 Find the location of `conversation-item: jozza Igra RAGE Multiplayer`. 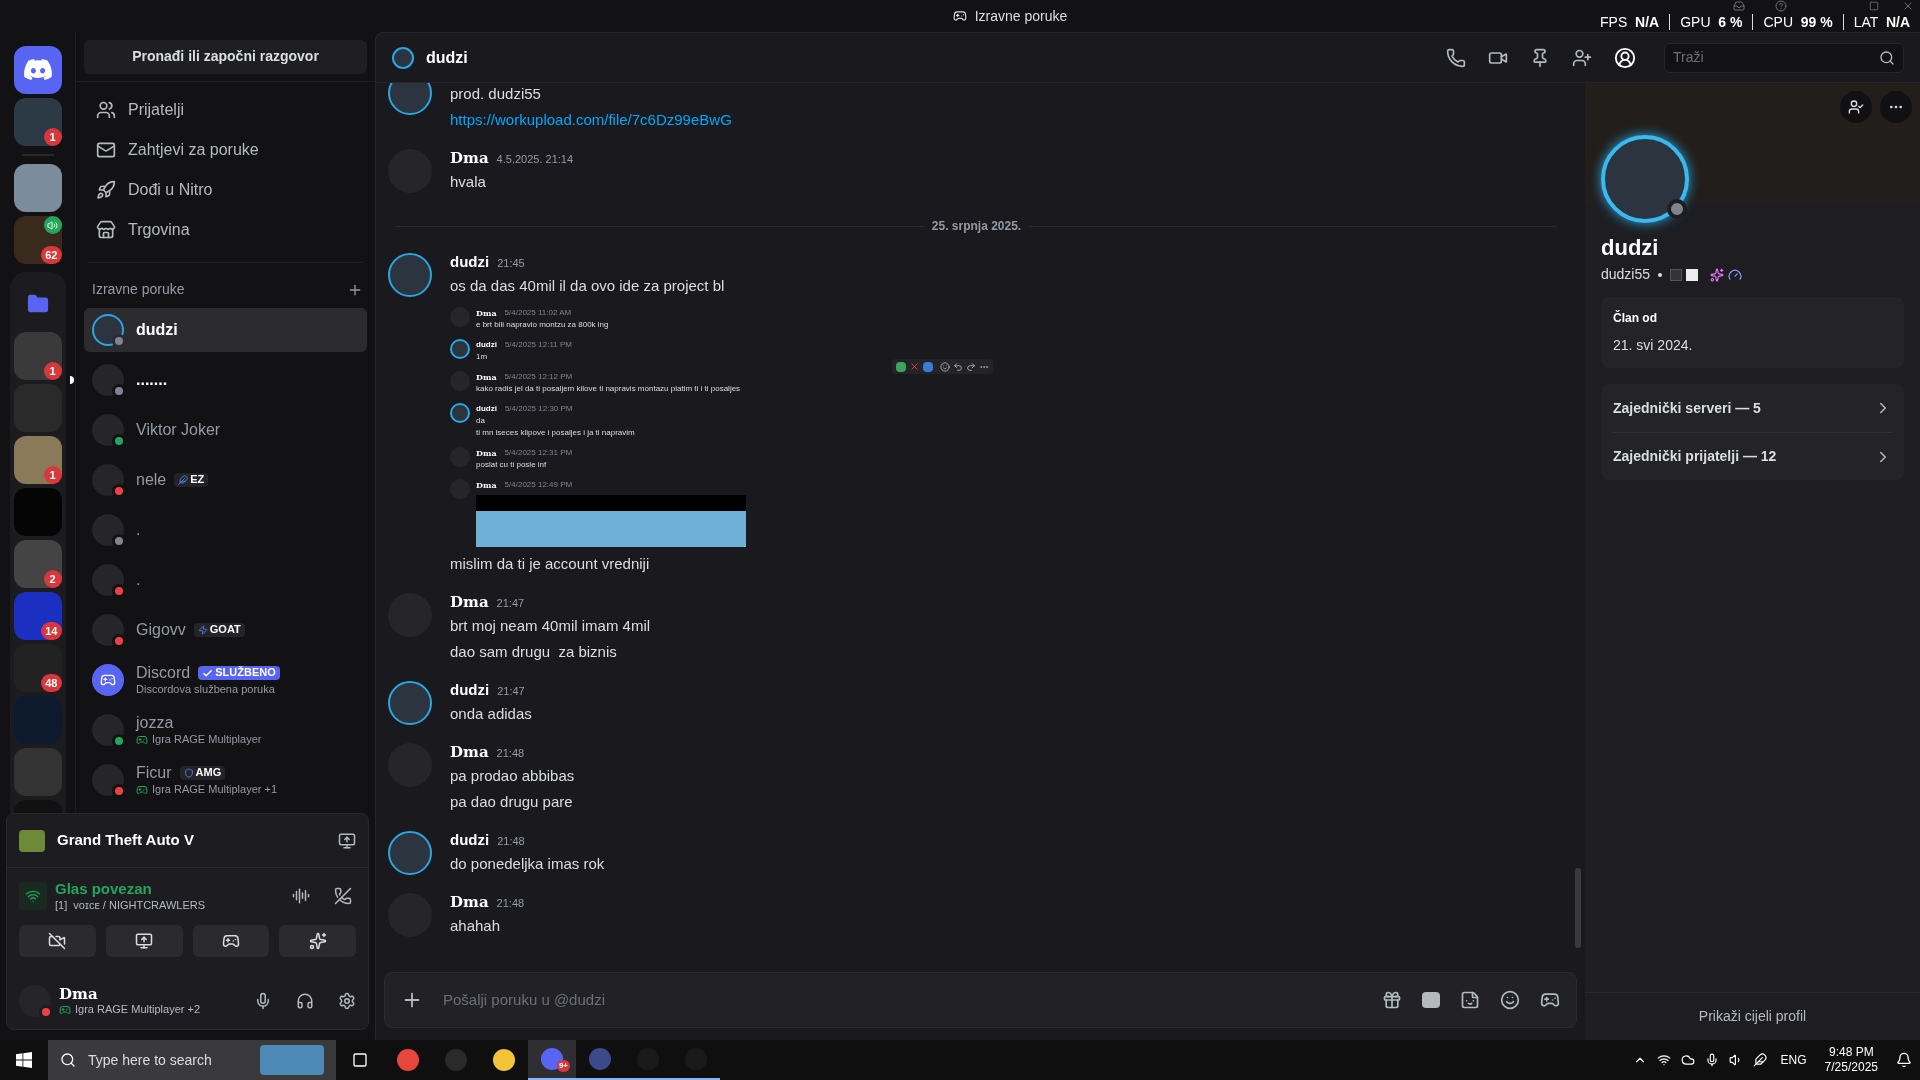

conversation-item: jozza Igra RAGE Multiplayer is located at coordinates (225, 730).